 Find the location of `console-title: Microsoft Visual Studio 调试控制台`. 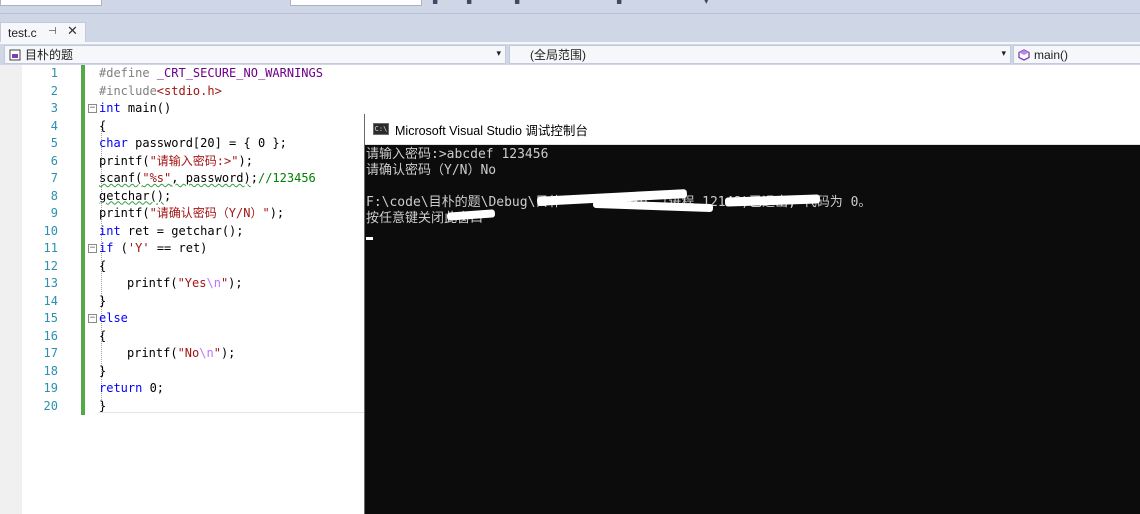

console-title: Microsoft Visual Studio 调试控制台 is located at coordinates (491, 130).